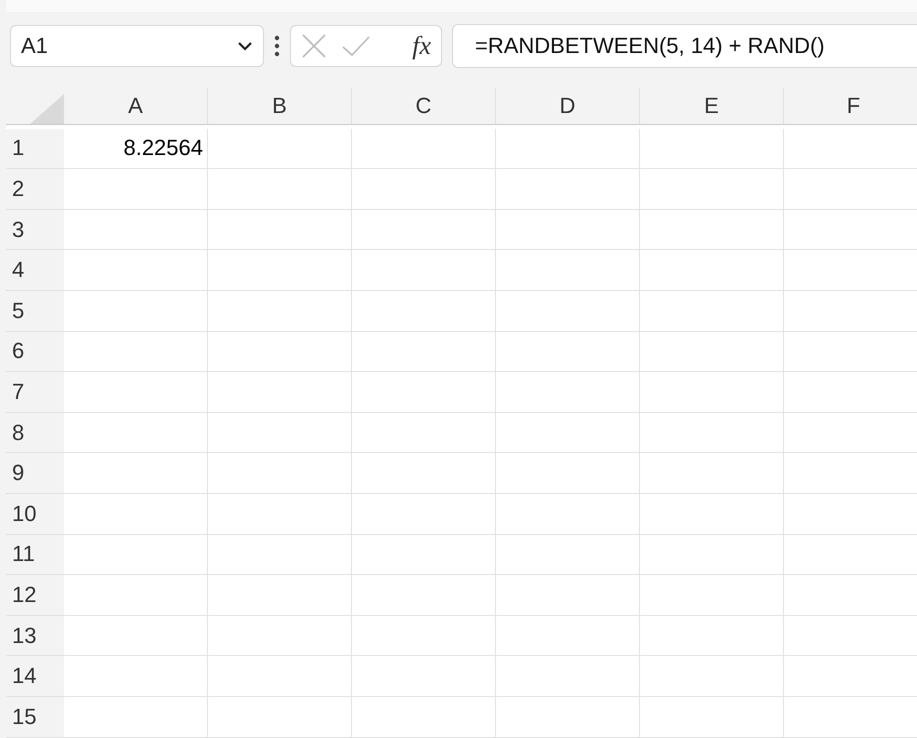 The image size is (917, 738). Describe the element at coordinates (424, 106) in the screenshot. I see `column-header: C` at that location.